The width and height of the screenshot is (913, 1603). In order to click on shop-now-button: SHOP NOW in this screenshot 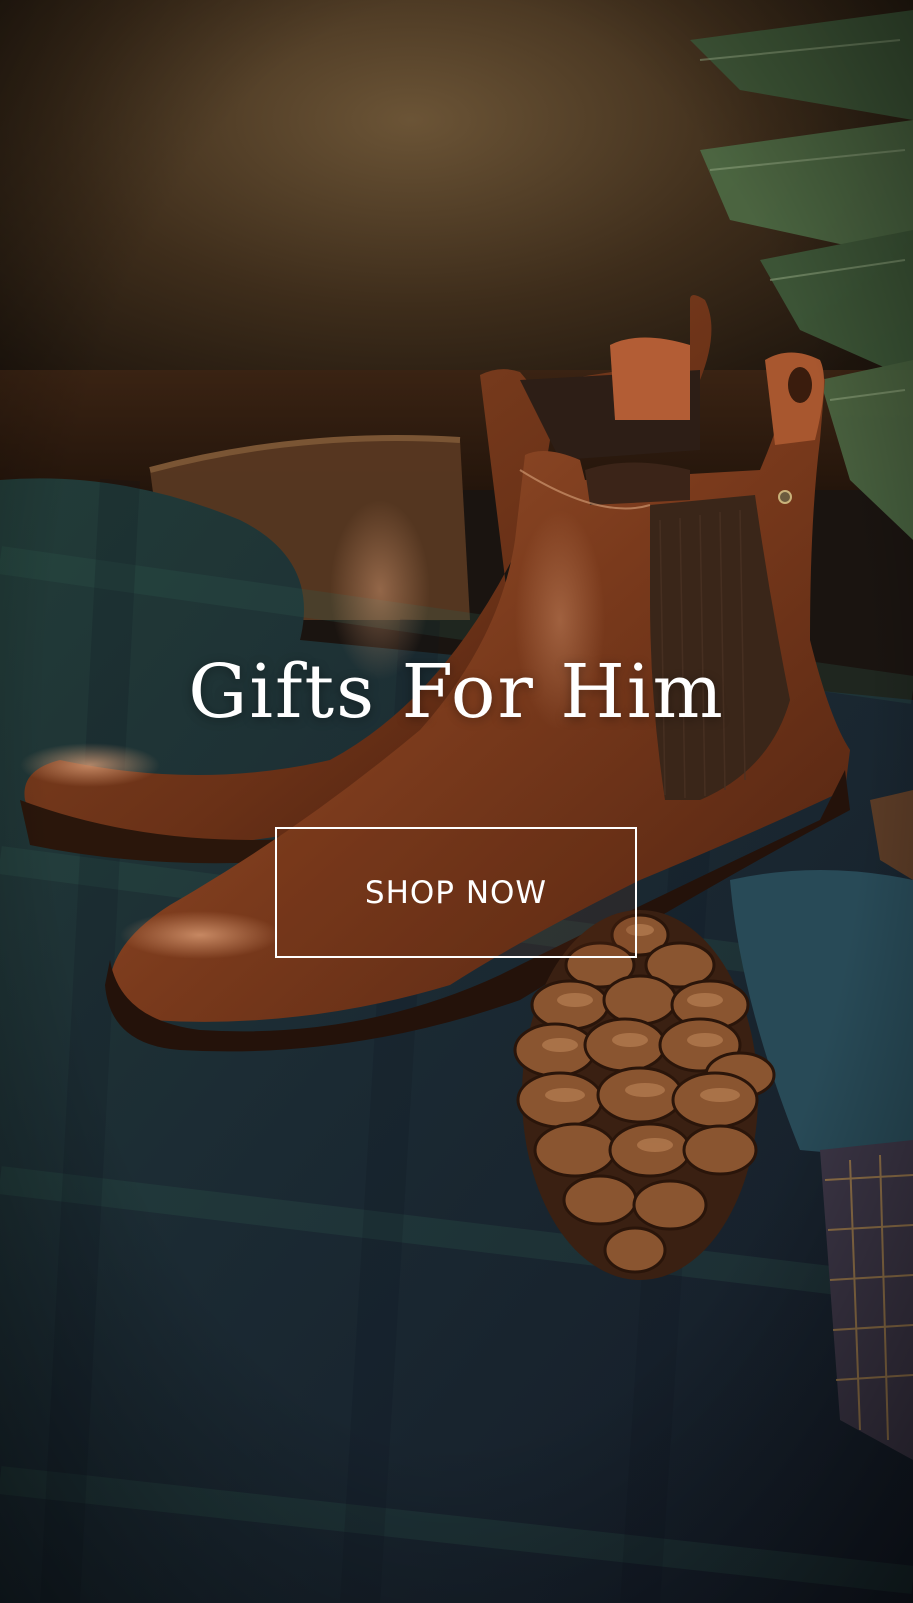, I will do `click(456, 892)`.